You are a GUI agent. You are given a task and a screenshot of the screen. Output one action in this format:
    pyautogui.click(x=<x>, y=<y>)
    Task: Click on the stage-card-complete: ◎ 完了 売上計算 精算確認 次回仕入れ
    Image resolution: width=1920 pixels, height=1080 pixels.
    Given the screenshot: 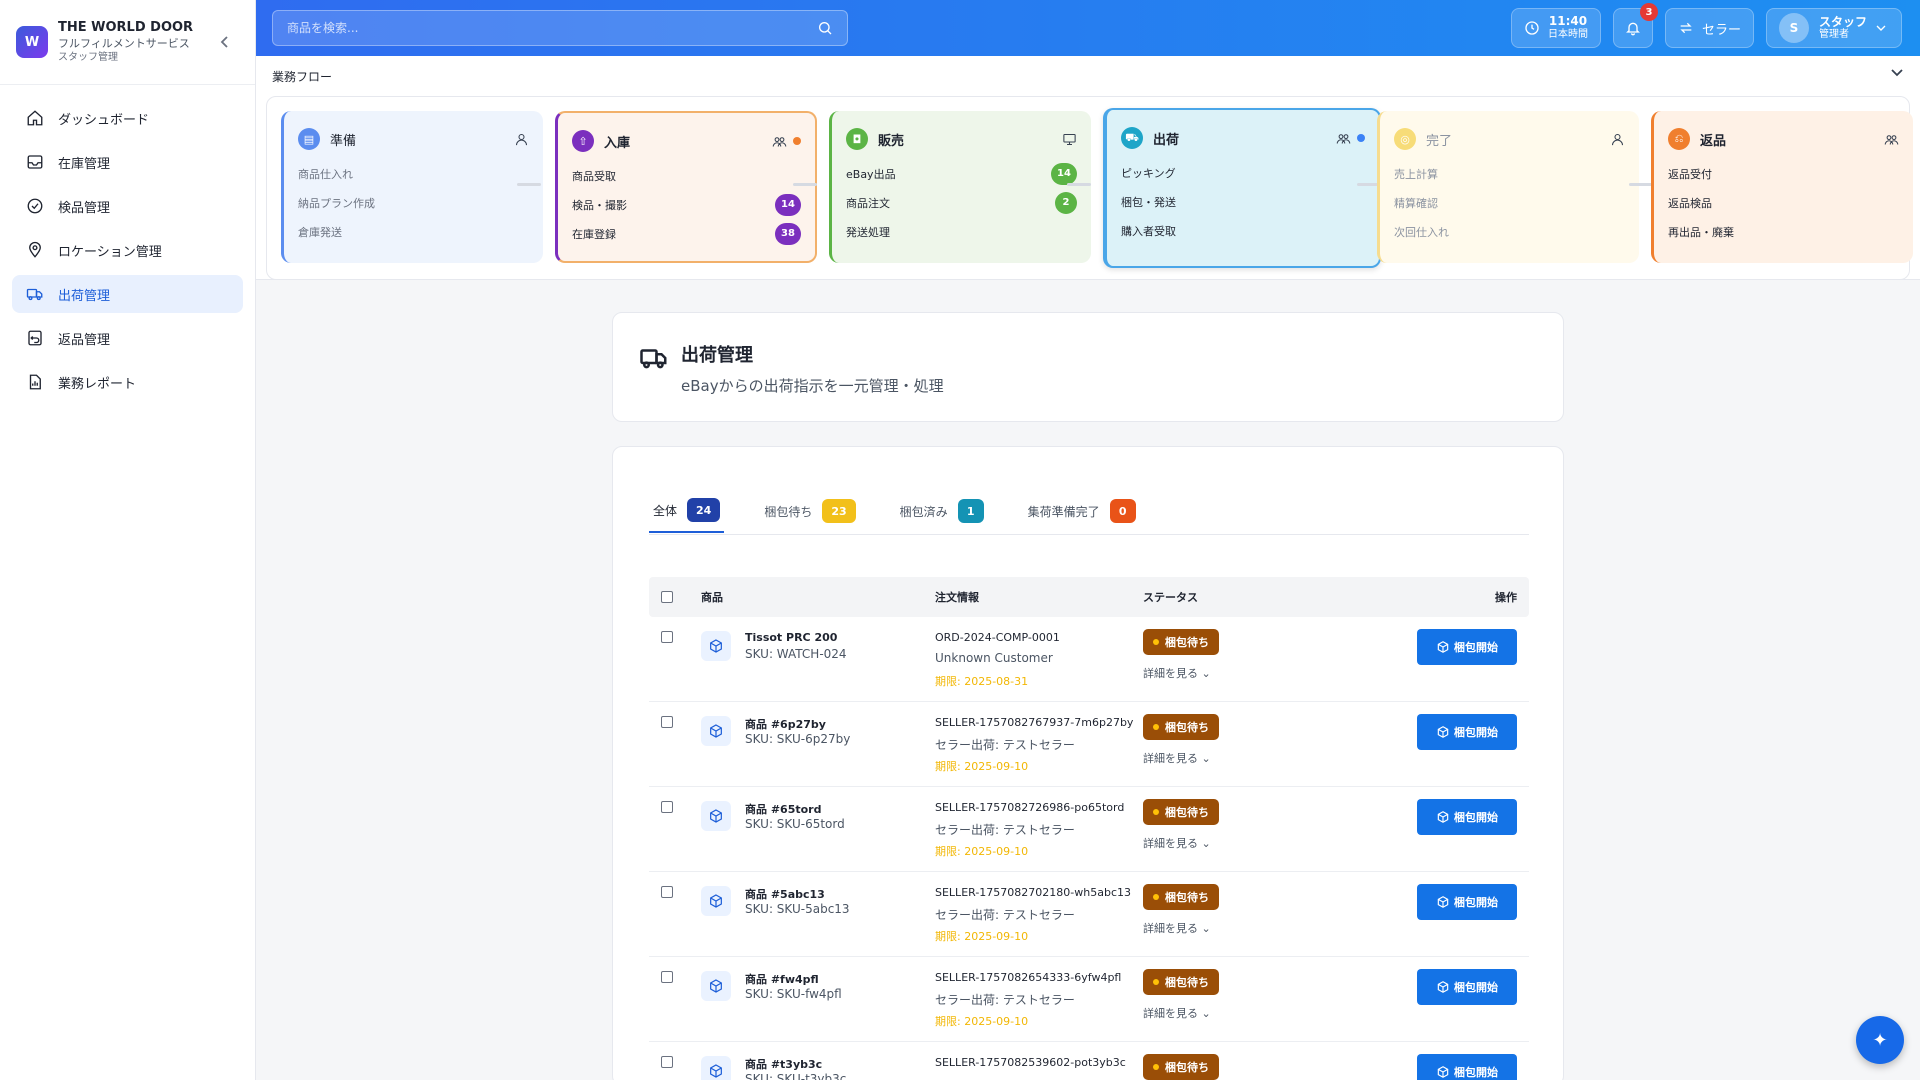 What is the action you would take?
    pyautogui.click(x=1508, y=187)
    